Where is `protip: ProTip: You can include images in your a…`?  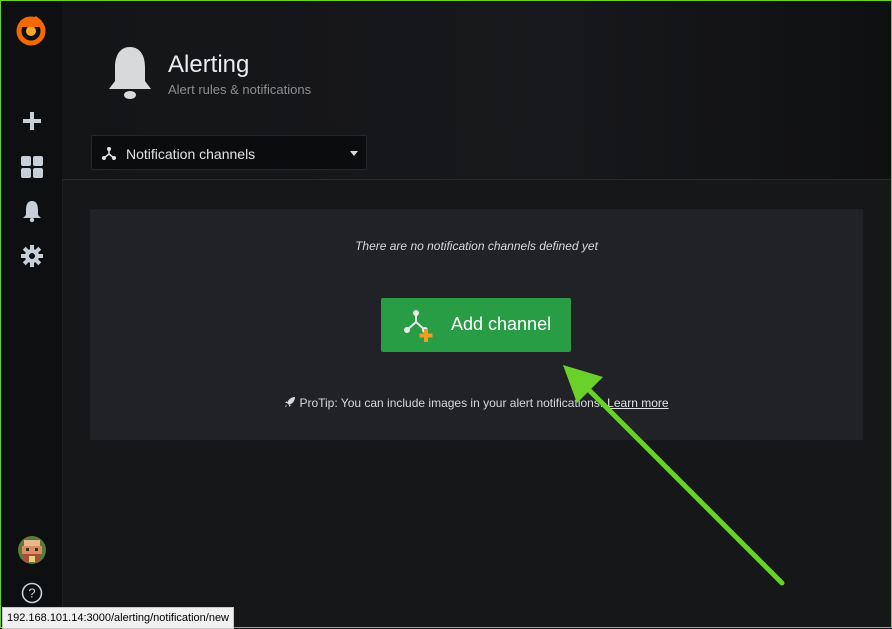 protip: ProTip: You can include images in your a… is located at coordinates (476, 403).